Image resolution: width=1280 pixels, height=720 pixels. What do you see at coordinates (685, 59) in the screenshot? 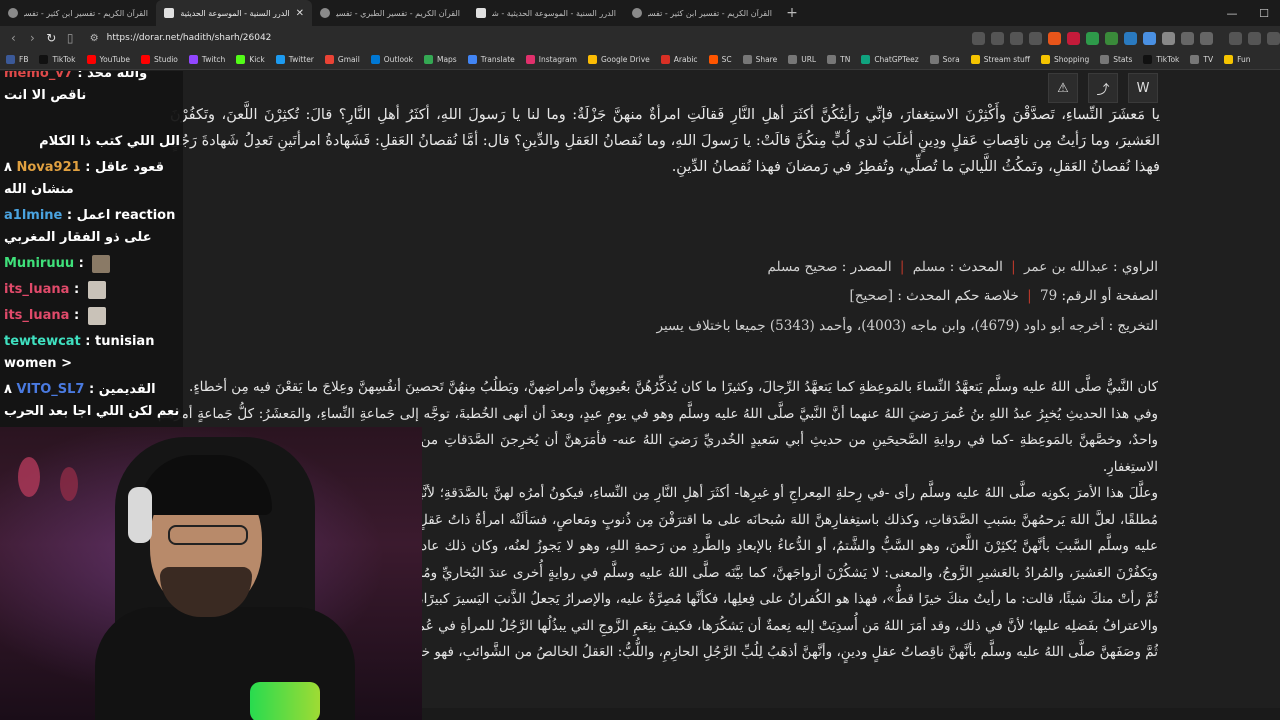
I see `bookmark-label: Arabic` at bounding box center [685, 59].